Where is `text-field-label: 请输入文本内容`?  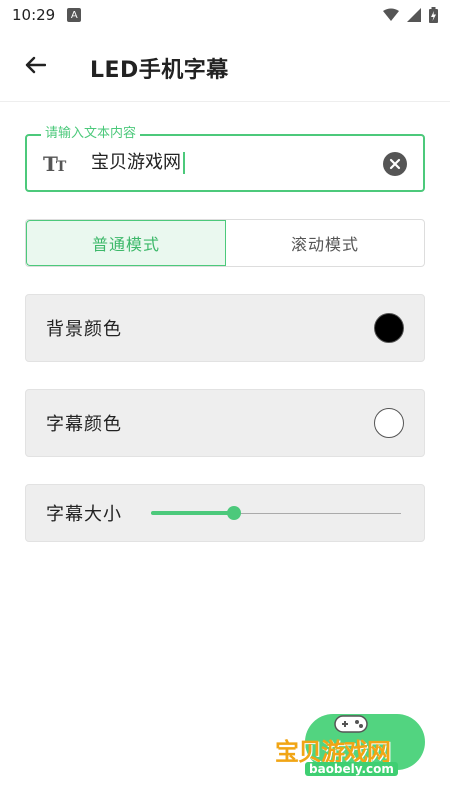 text-field-label: 请输入文本内容 is located at coordinates (91, 134).